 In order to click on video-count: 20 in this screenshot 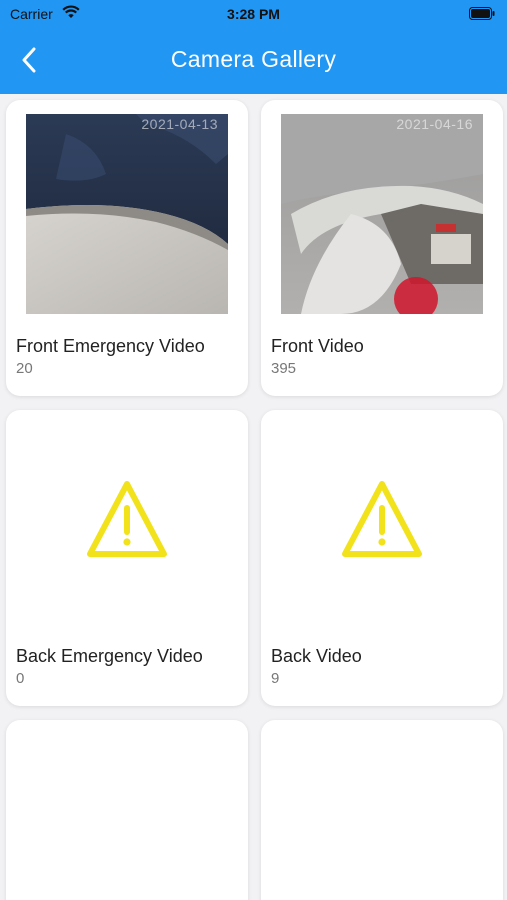, I will do `click(24, 368)`.